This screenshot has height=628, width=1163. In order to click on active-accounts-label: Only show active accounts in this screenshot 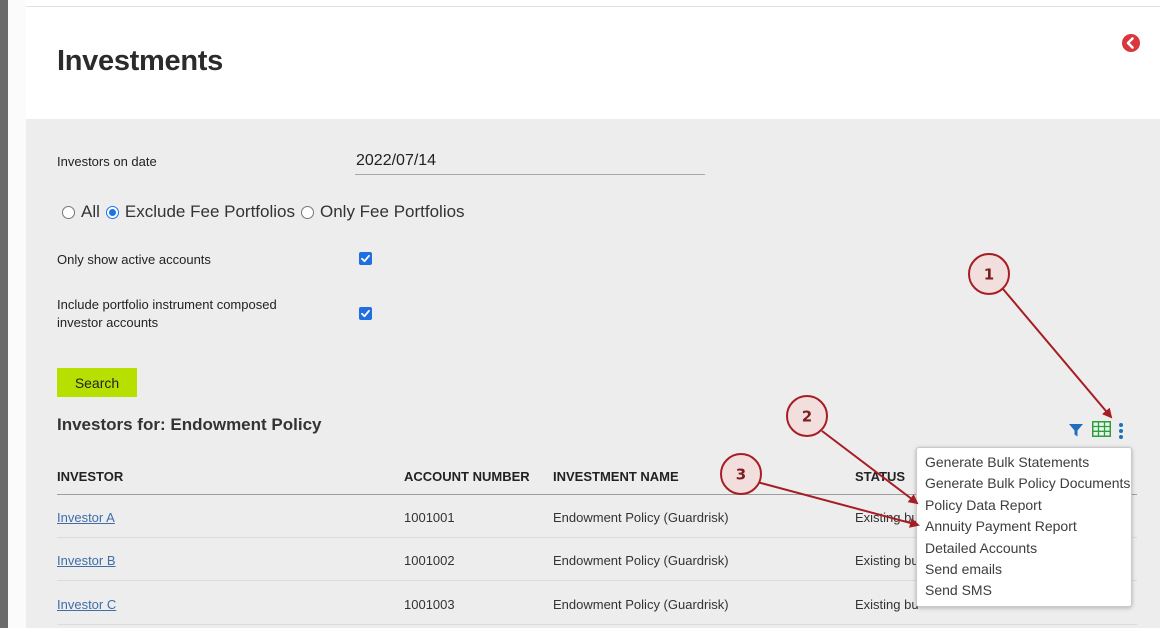, I will do `click(134, 259)`.